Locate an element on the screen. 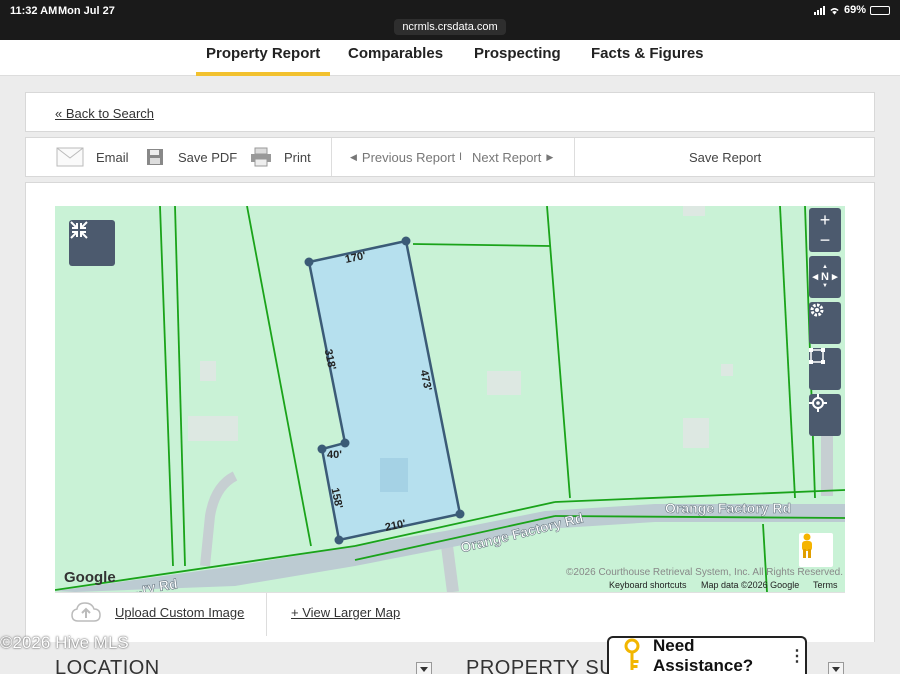  dimension-notch: 40' is located at coordinates (334, 455).